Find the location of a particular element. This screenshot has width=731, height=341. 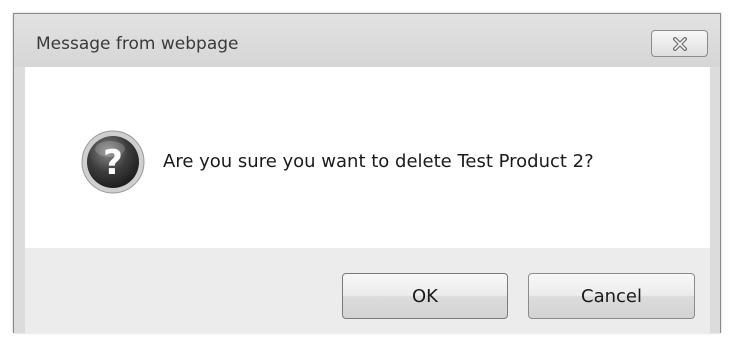

dialog-title: Message from webpage is located at coordinates (137, 44).